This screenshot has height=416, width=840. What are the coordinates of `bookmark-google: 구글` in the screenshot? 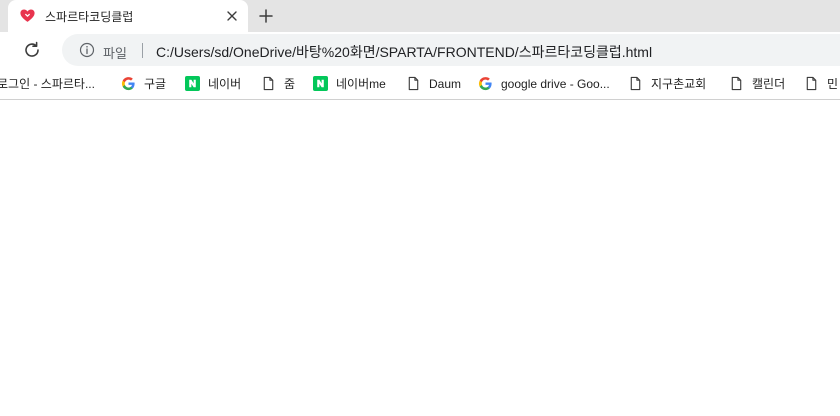 It's located at (143, 83).